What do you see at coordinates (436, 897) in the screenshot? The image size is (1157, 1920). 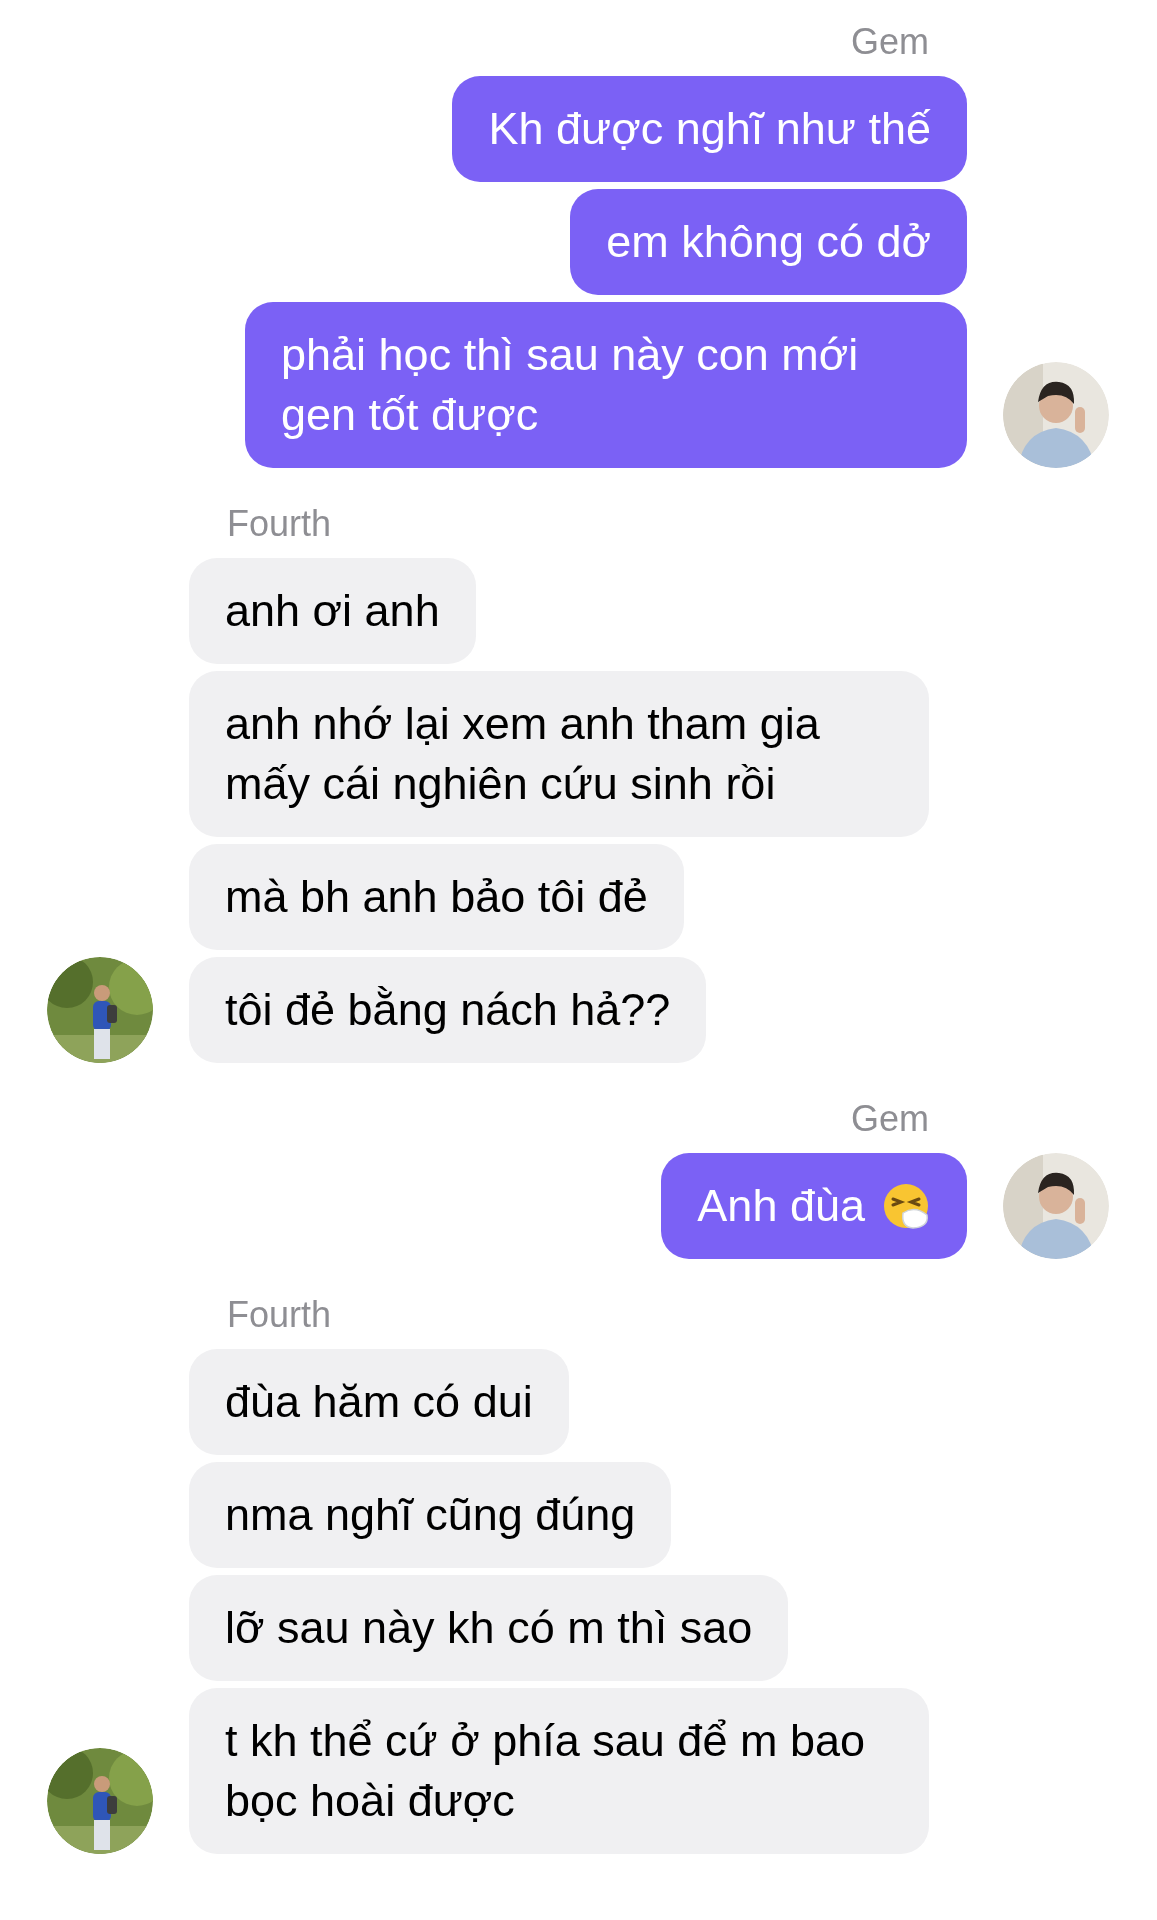 I see `message-bubble: mà bh anh bảo tôi đẻ` at bounding box center [436, 897].